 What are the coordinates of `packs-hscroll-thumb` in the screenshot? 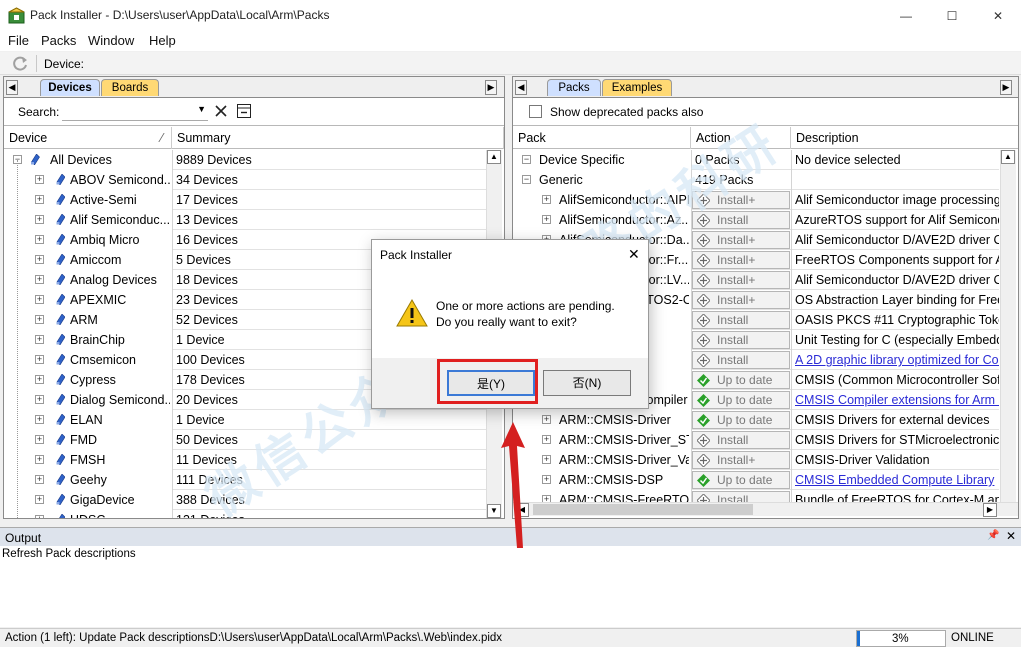 It's located at (643, 509).